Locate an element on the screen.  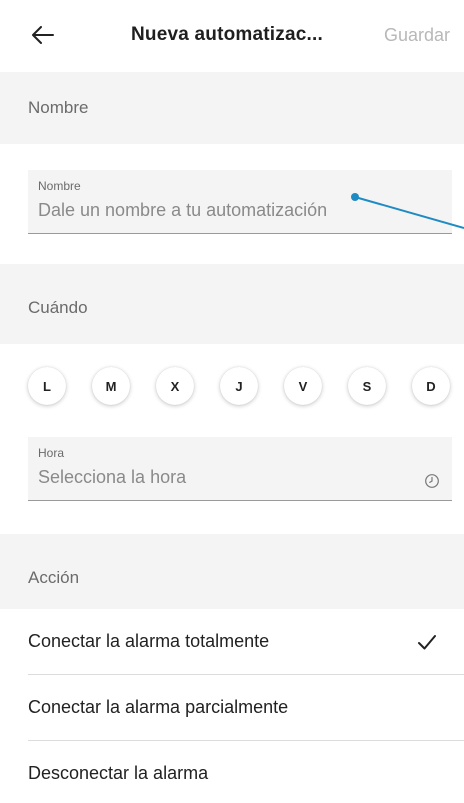
time-field: Hora is located at coordinates (240, 469).